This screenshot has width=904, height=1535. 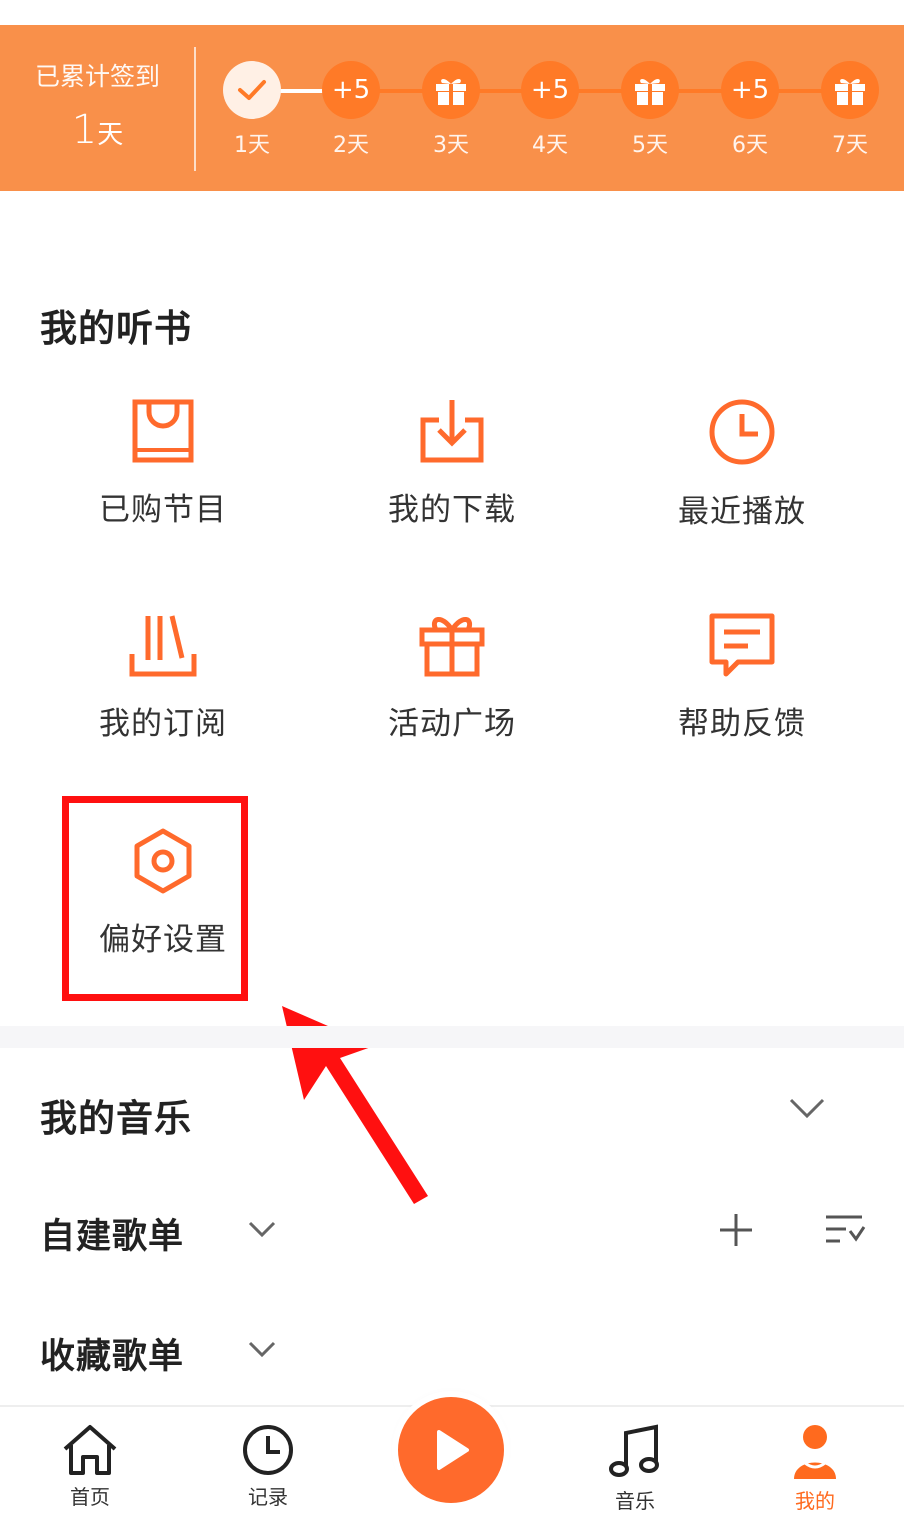 I want to click on tile-activities: 活动广场, so click(x=452, y=687).